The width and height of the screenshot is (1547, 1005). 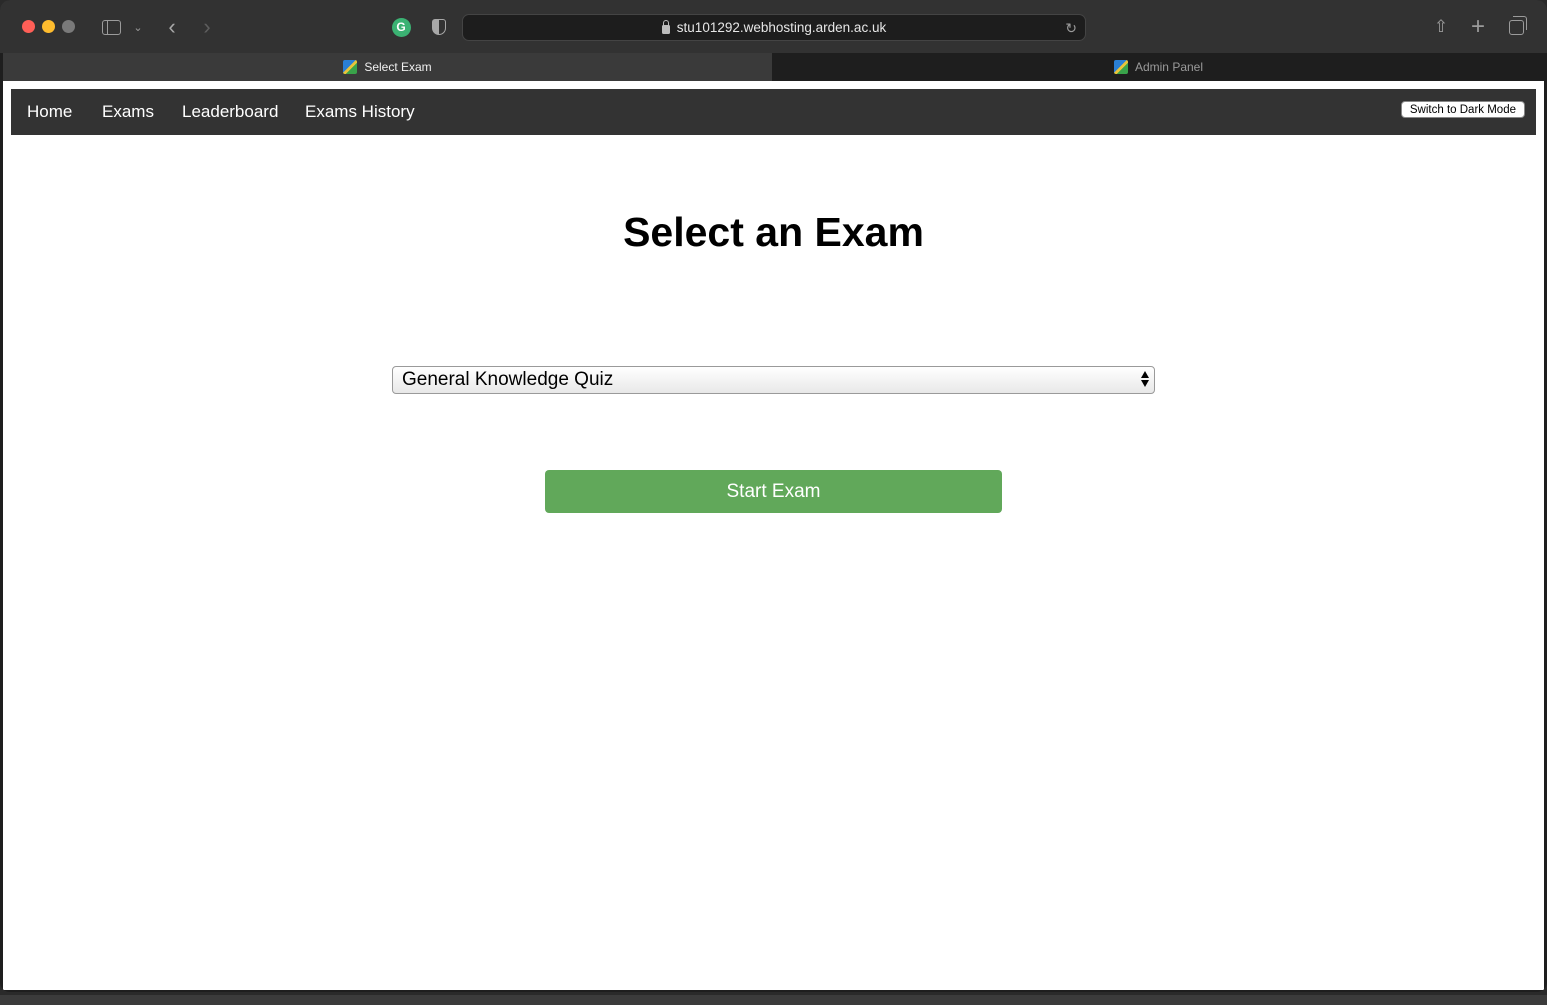 I want to click on start-exam-button: Start Exam, so click(x=773, y=491).